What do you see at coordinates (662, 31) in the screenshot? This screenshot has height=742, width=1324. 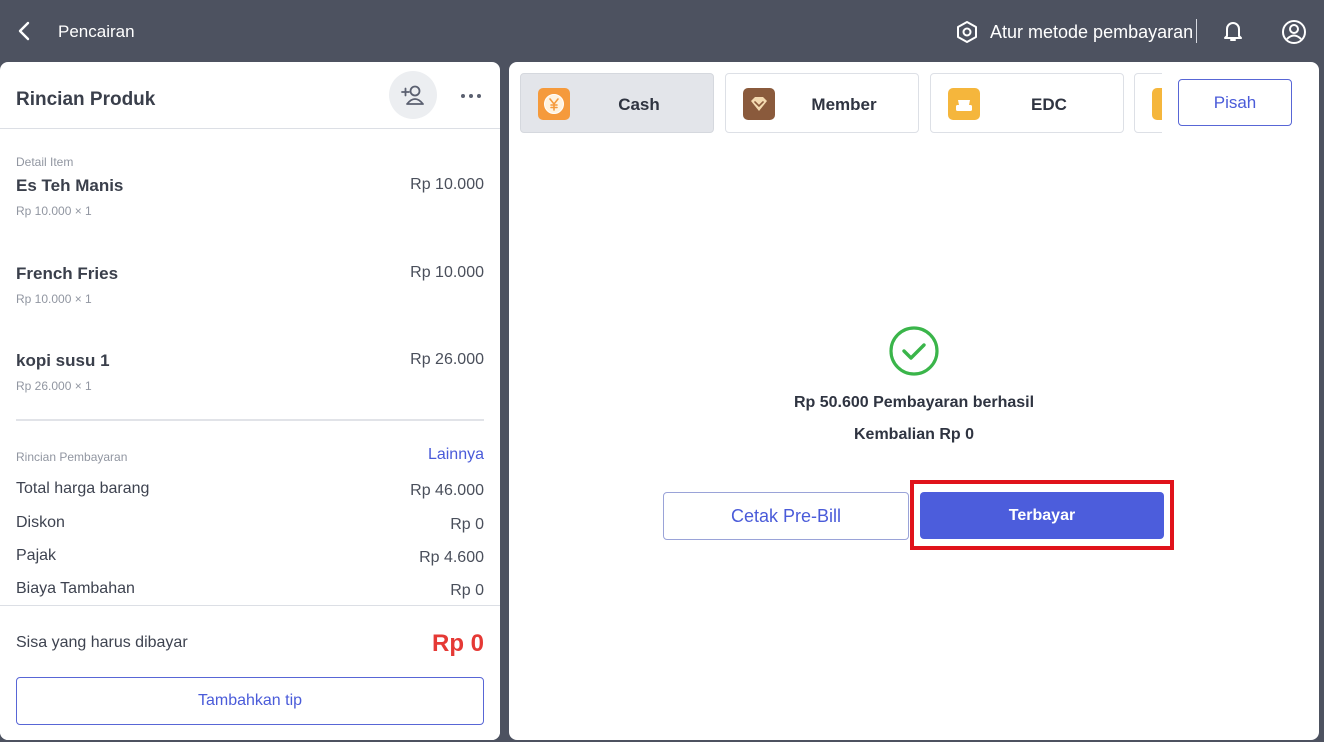 I see `top-bar: Pencairan Atur metode pembayaran` at bounding box center [662, 31].